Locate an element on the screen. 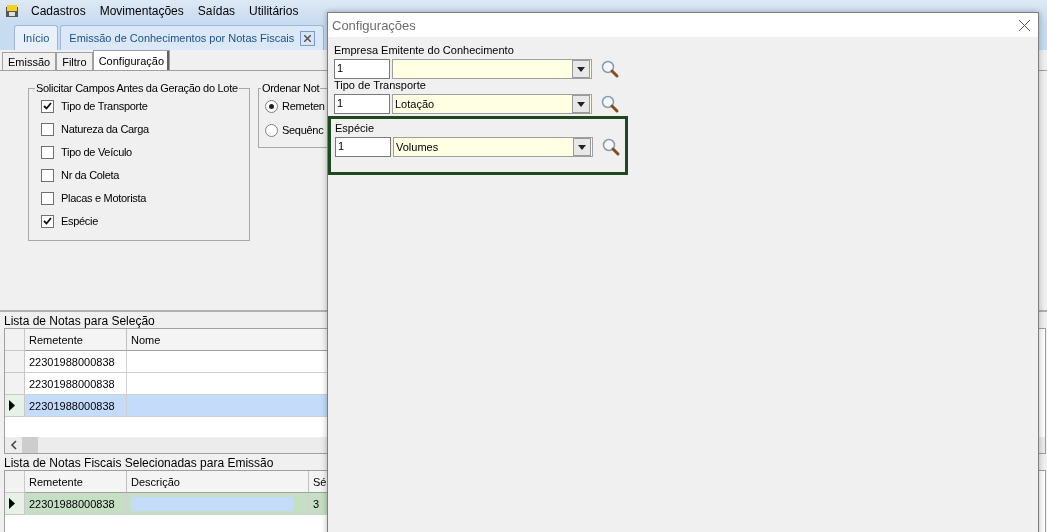 This screenshot has width=1047, height=532. close-tab-button is located at coordinates (308, 38).